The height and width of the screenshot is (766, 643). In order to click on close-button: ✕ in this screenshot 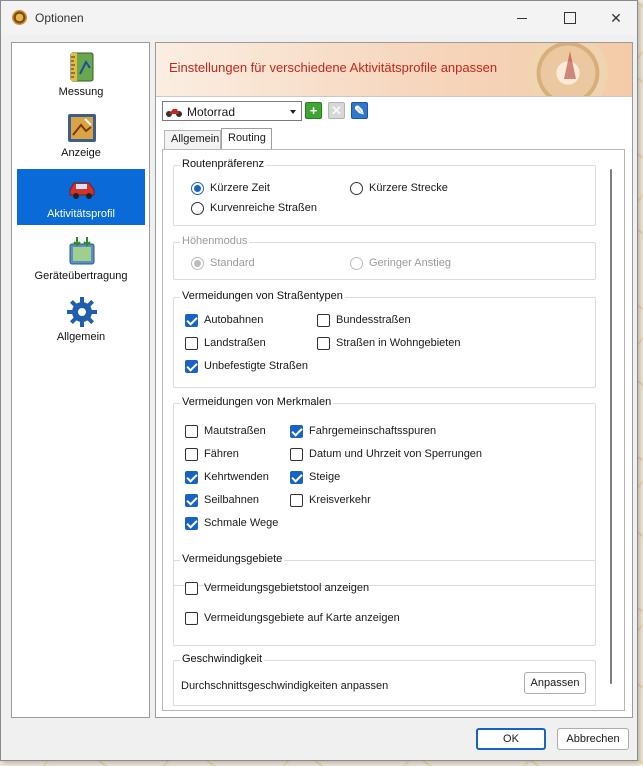, I will do `click(616, 18)`.